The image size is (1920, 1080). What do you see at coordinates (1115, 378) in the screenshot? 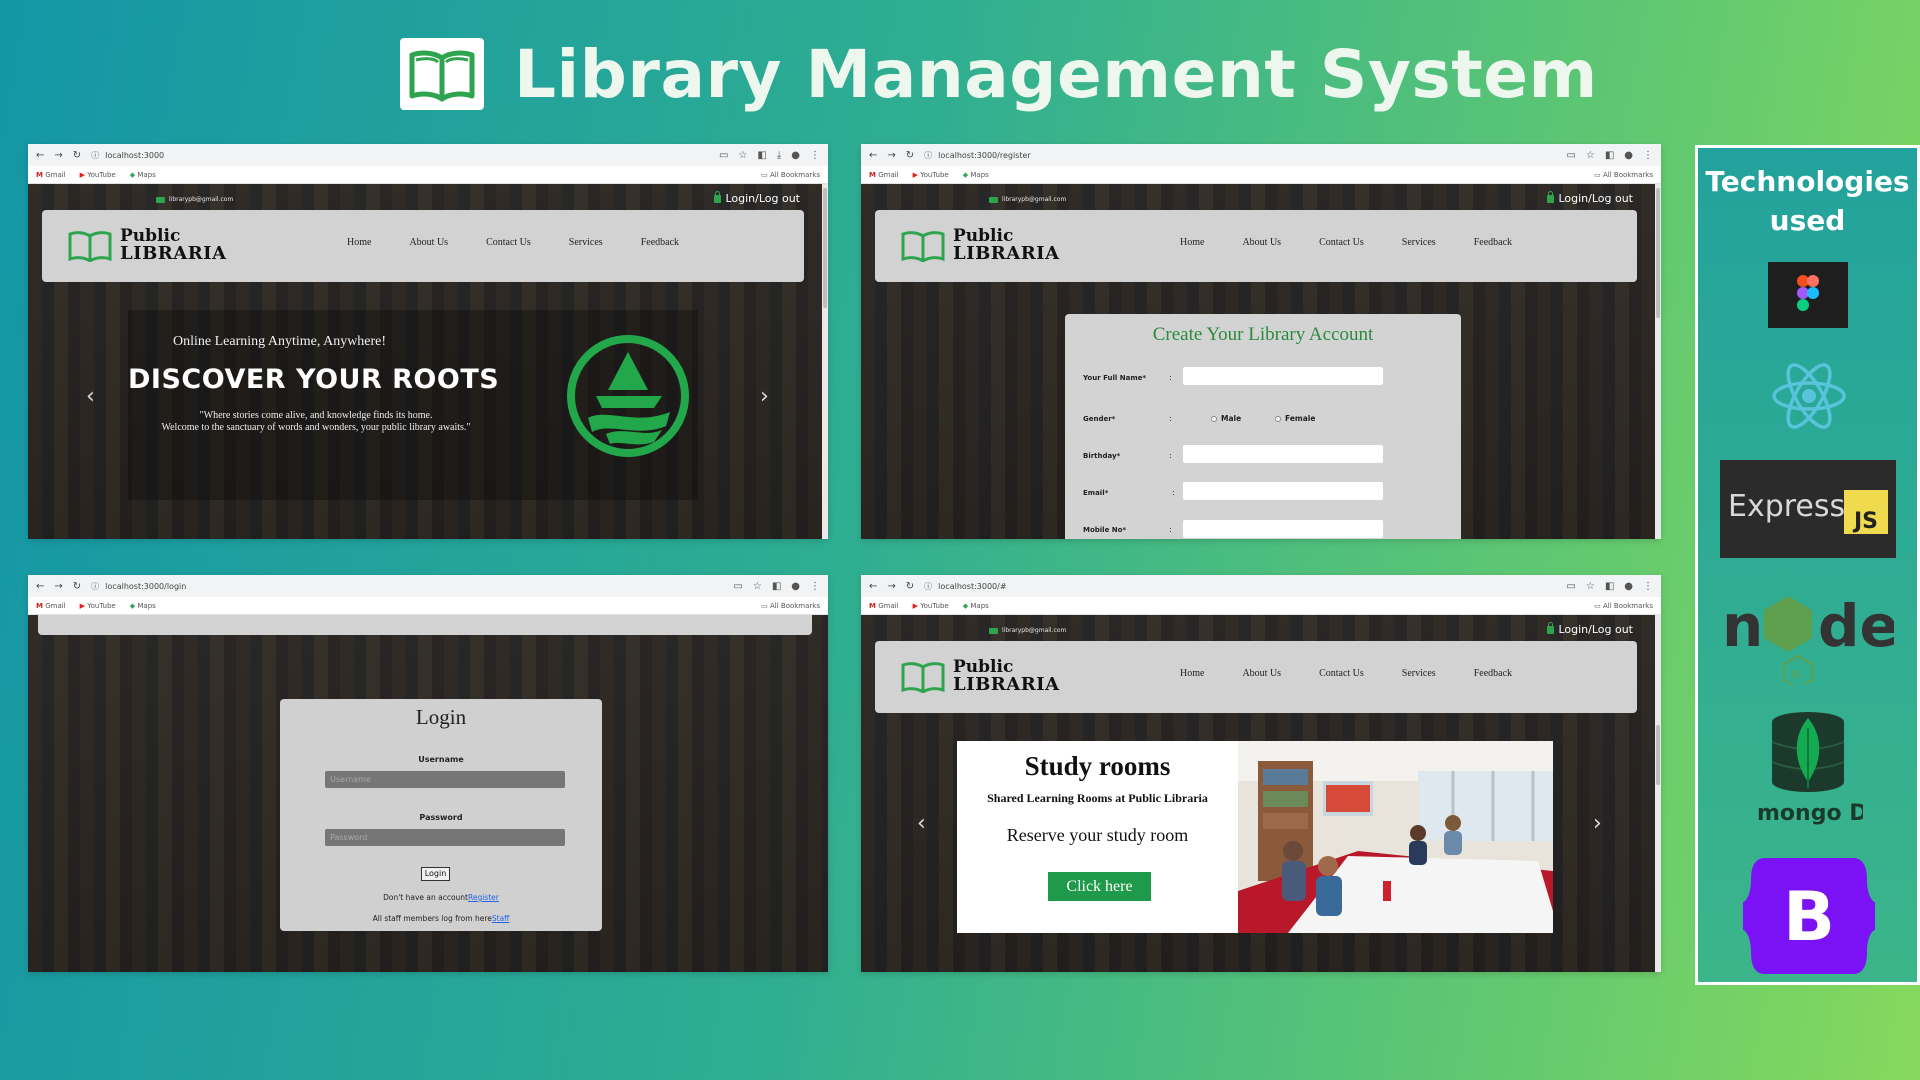
I see `full-name-label: Your Full Name*` at bounding box center [1115, 378].